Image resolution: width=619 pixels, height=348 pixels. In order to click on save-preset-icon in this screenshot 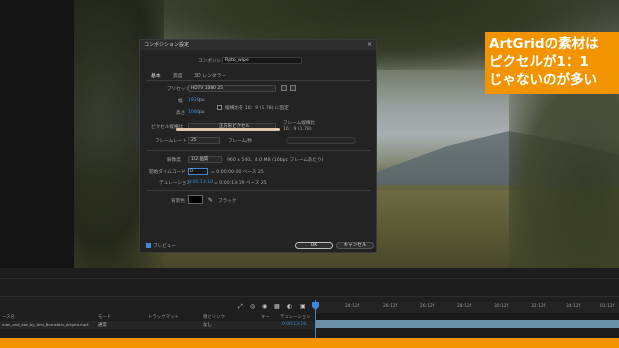, I will do `click(284, 88)`.